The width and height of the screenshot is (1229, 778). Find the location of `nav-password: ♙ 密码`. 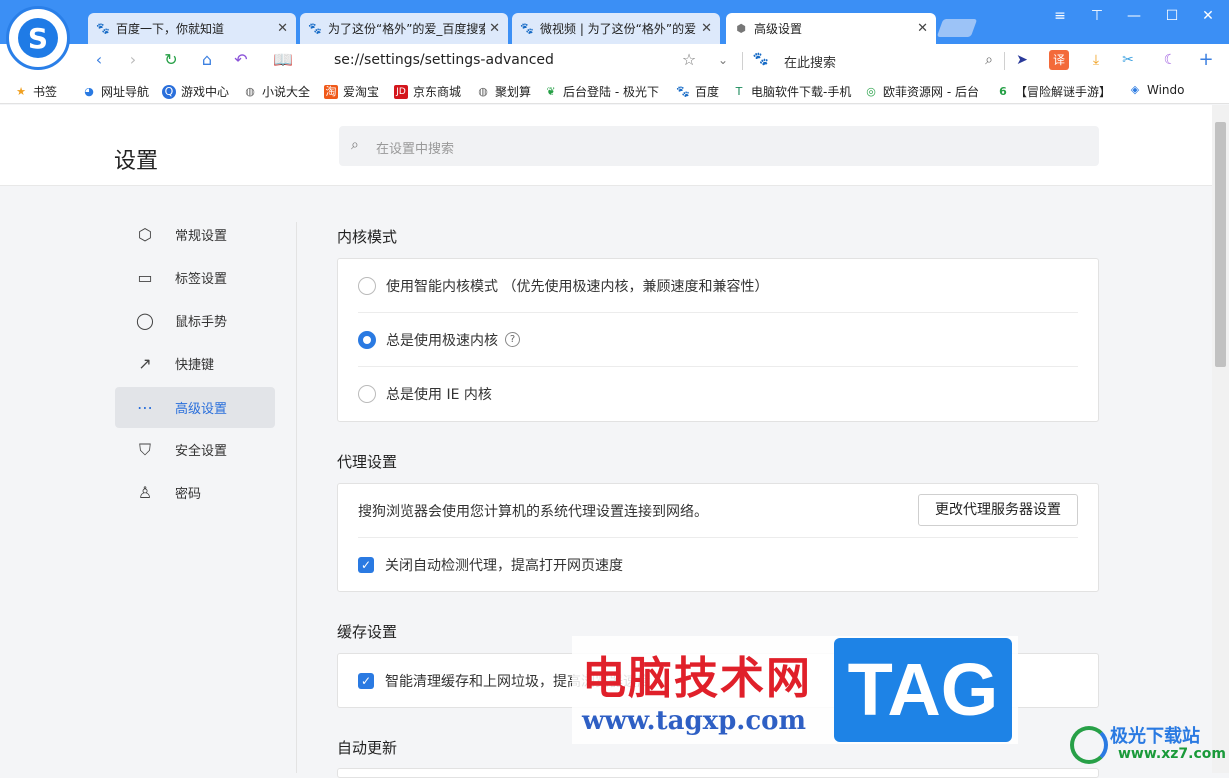

nav-password: ♙ 密码 is located at coordinates (195, 492).